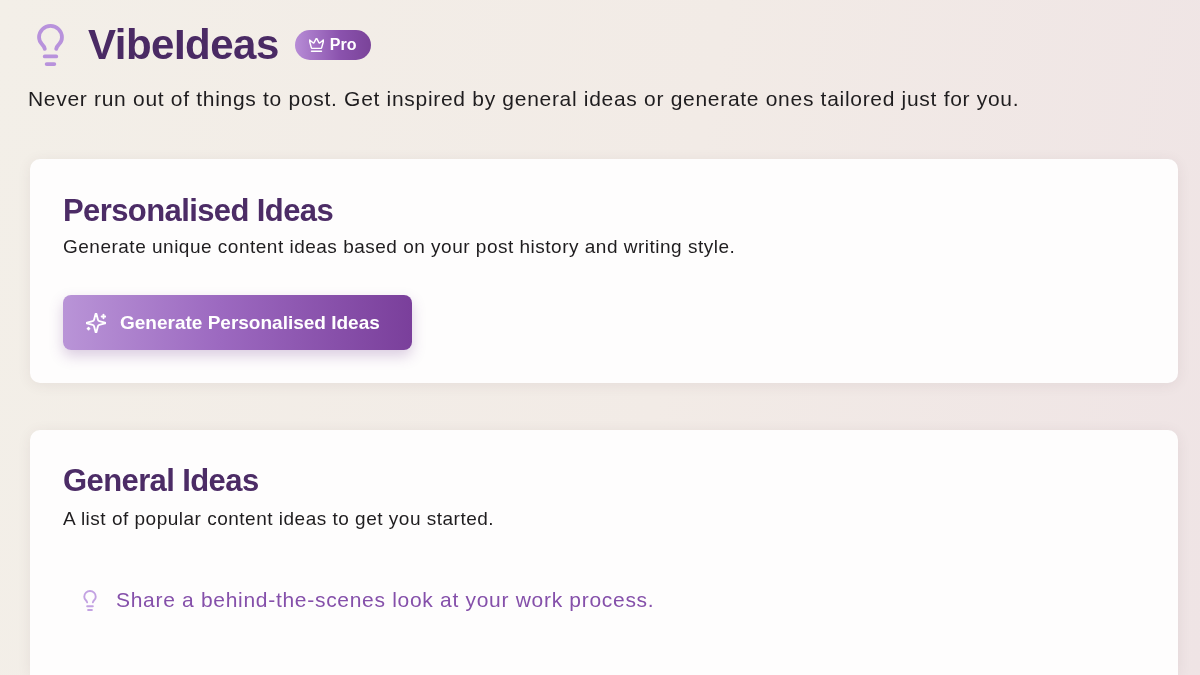 The height and width of the screenshot is (675, 1200). What do you see at coordinates (316, 45) in the screenshot?
I see `crown-icon` at bounding box center [316, 45].